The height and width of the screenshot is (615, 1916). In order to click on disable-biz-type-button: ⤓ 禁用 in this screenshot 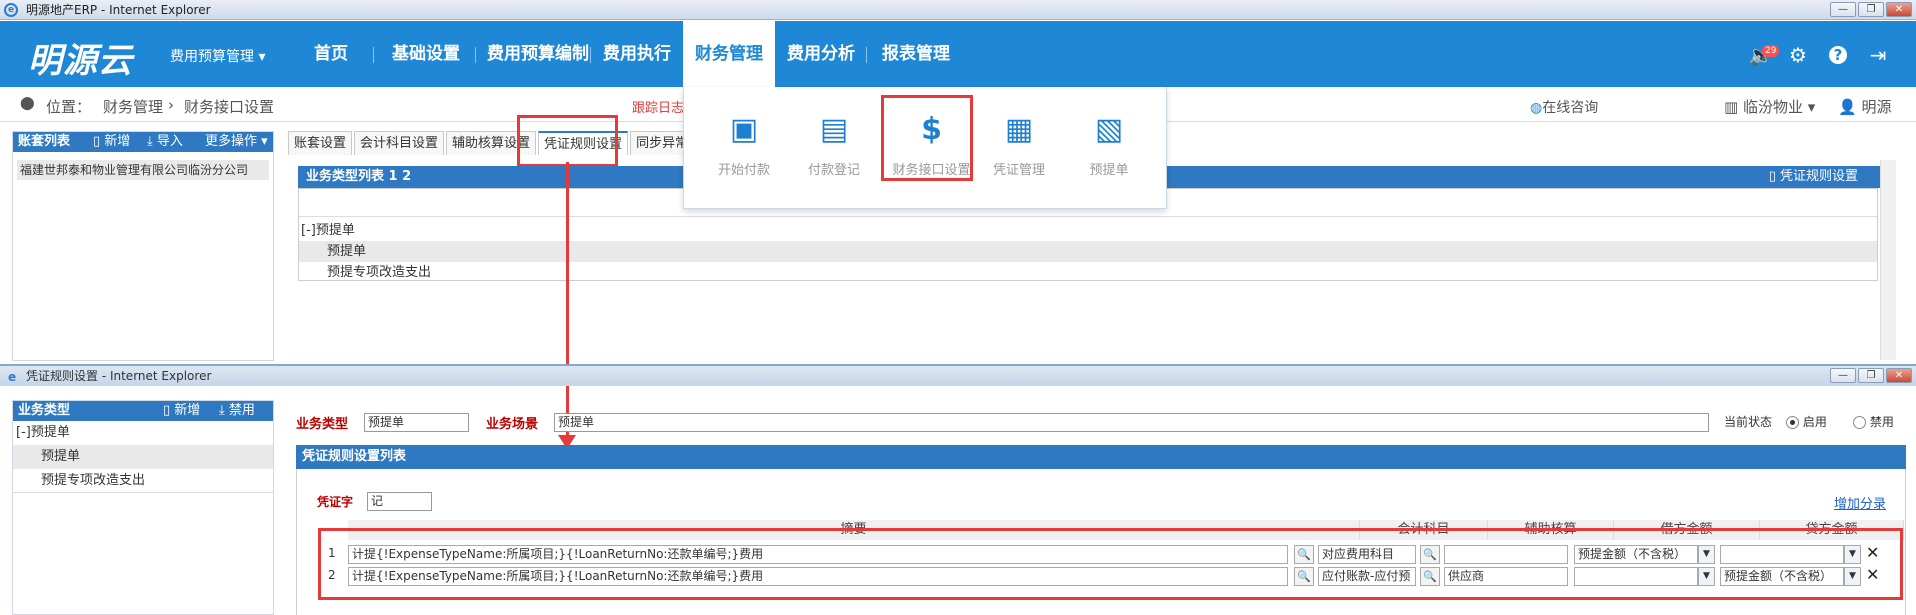, I will do `click(237, 411)`.